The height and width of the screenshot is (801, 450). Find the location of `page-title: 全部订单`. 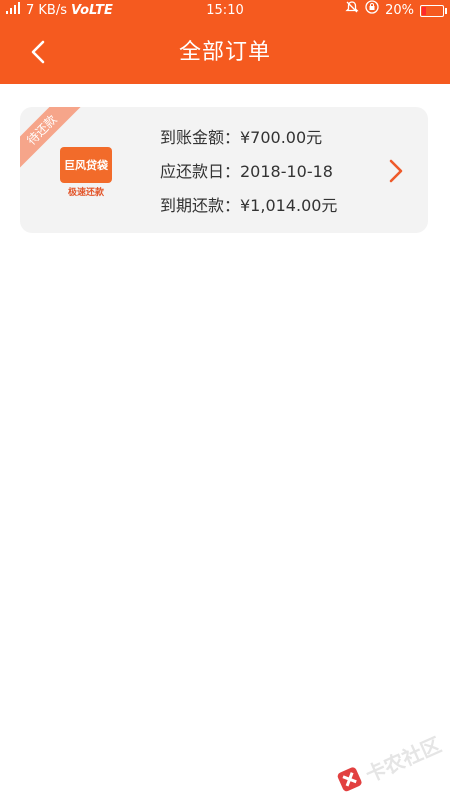

page-title: 全部订单 is located at coordinates (224, 52).